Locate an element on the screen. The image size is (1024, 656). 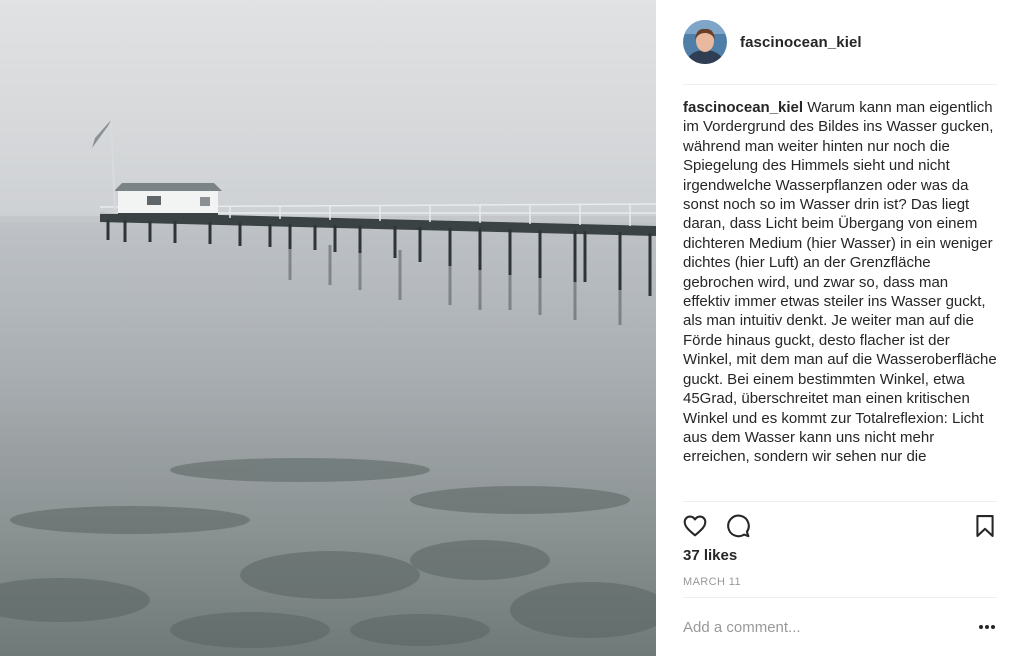
comment-divider is located at coordinates (840, 597).